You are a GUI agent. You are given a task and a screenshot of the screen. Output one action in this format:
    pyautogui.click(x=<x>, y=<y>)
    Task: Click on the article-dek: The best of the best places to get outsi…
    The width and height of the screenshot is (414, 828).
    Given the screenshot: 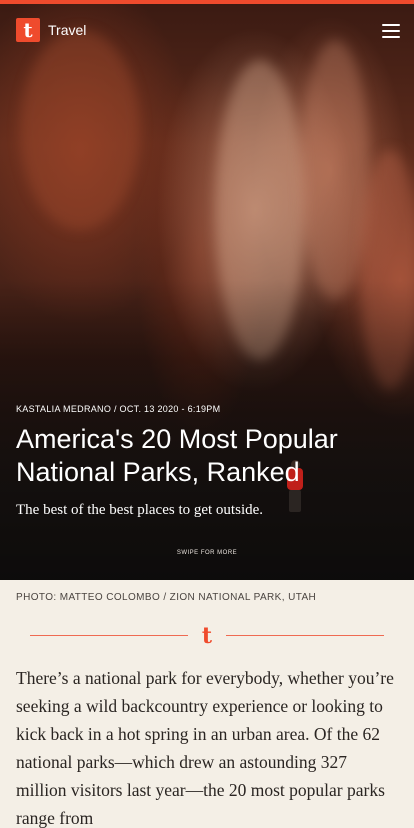 What is the action you would take?
    pyautogui.click(x=140, y=510)
    